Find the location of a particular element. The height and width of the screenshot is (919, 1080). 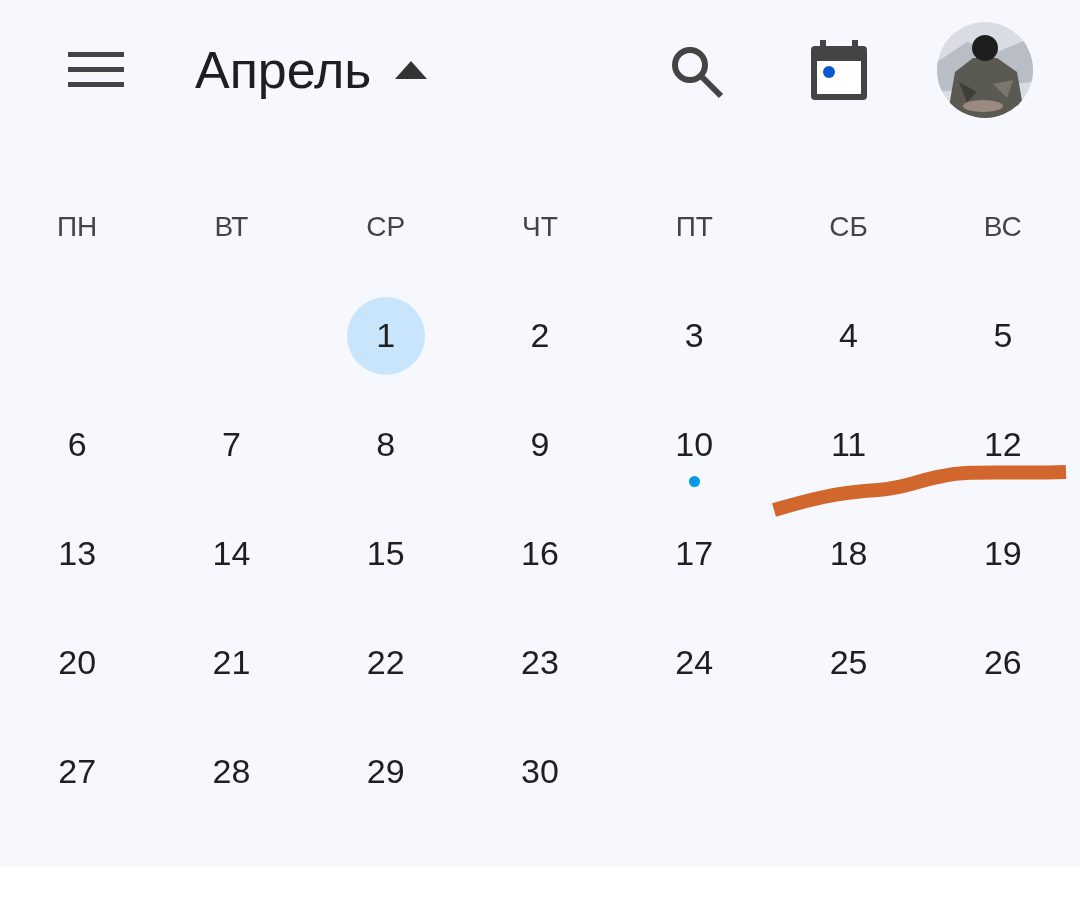

weekday-label: СР is located at coordinates (386, 227).